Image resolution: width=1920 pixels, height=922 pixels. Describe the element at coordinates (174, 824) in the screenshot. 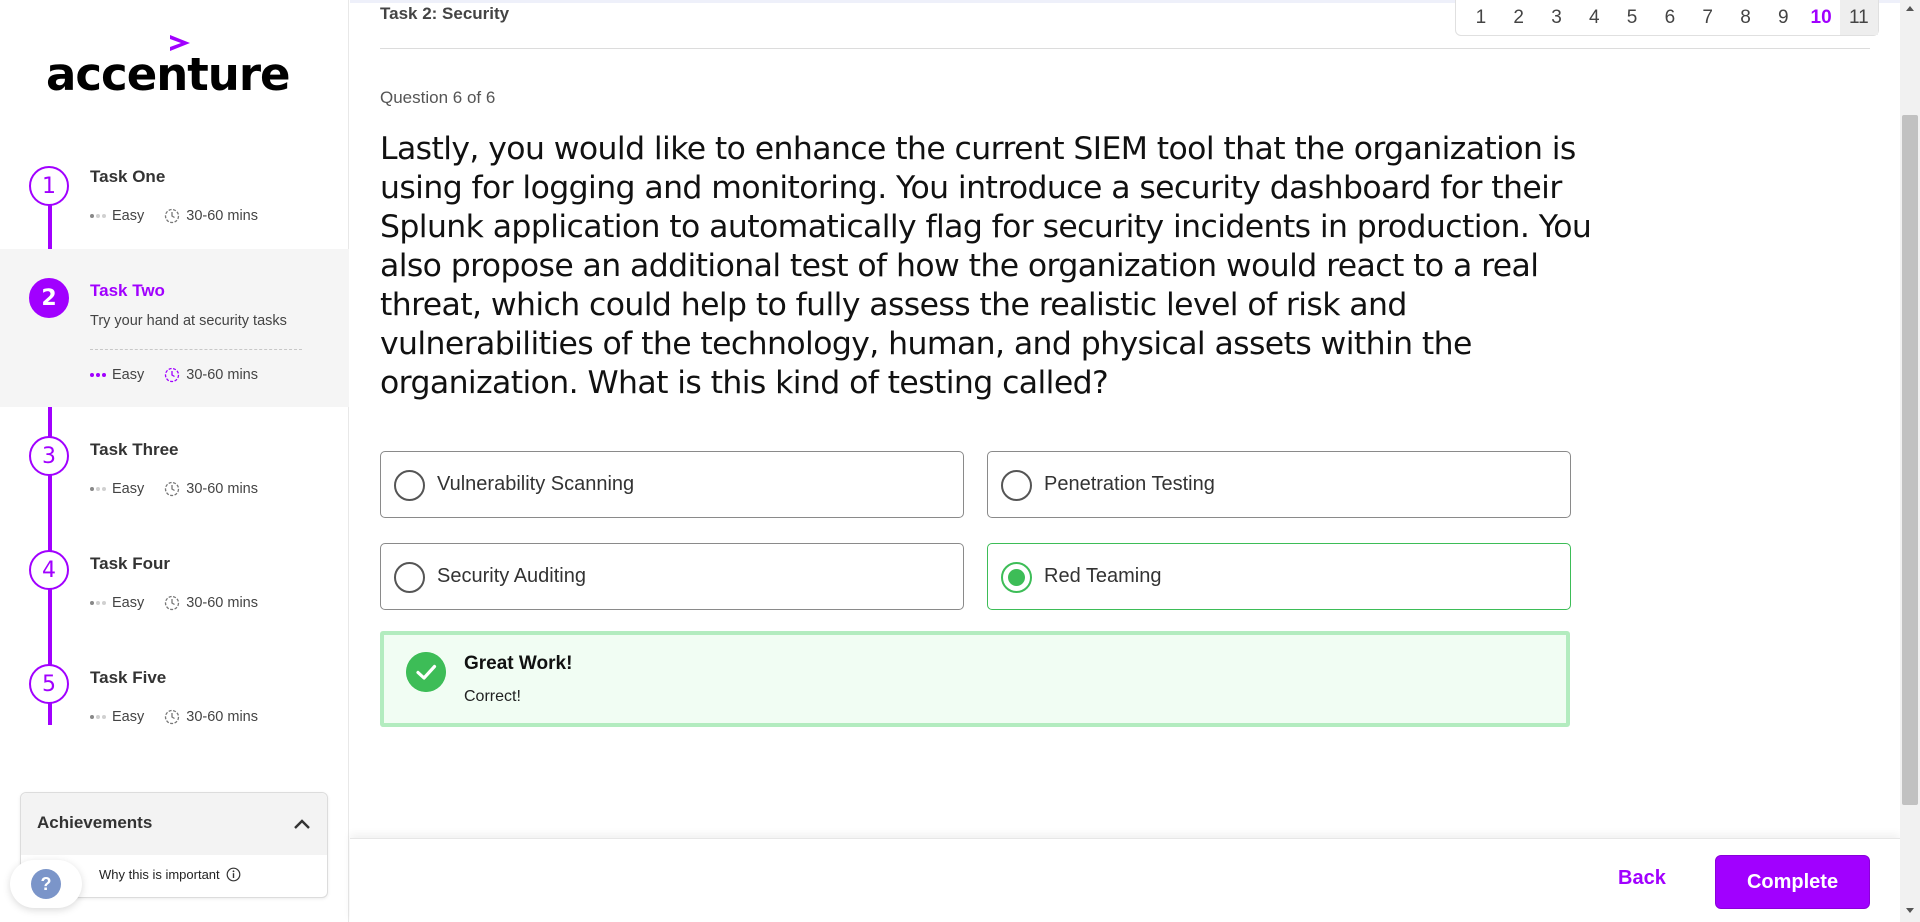

I see `achievements-header: Achievements` at that location.